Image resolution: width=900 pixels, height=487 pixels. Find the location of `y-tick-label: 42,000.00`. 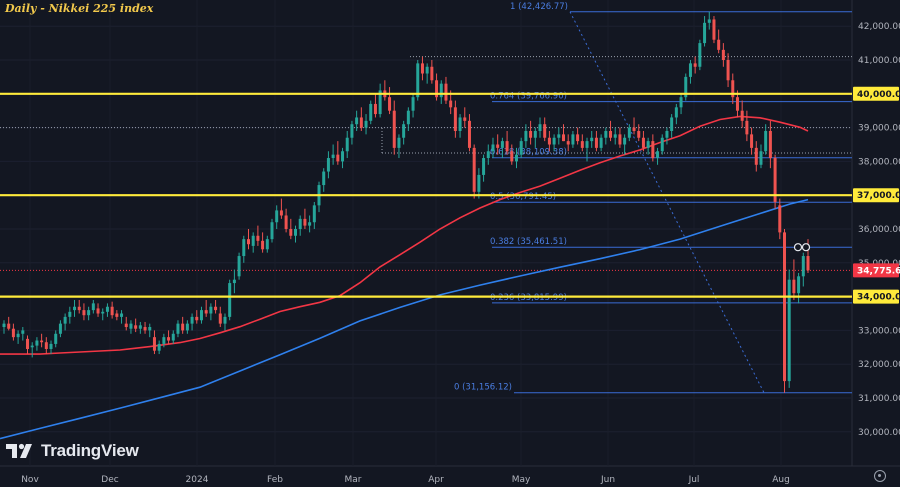

y-tick-label: 42,000.00 is located at coordinates (879, 27).